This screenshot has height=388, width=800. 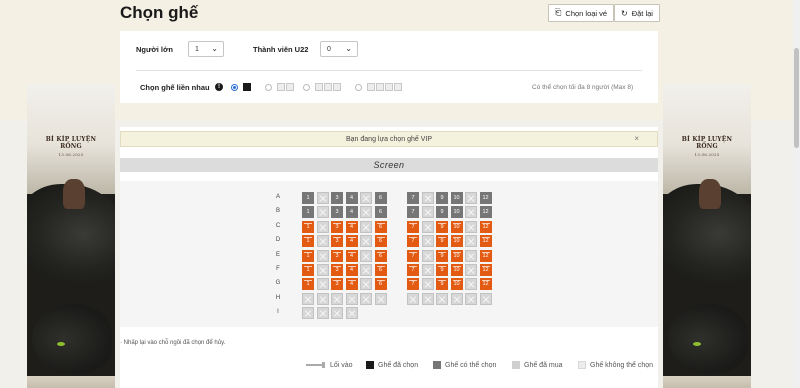 I want to click on seat-d9: 9, so click(x=442, y=241).